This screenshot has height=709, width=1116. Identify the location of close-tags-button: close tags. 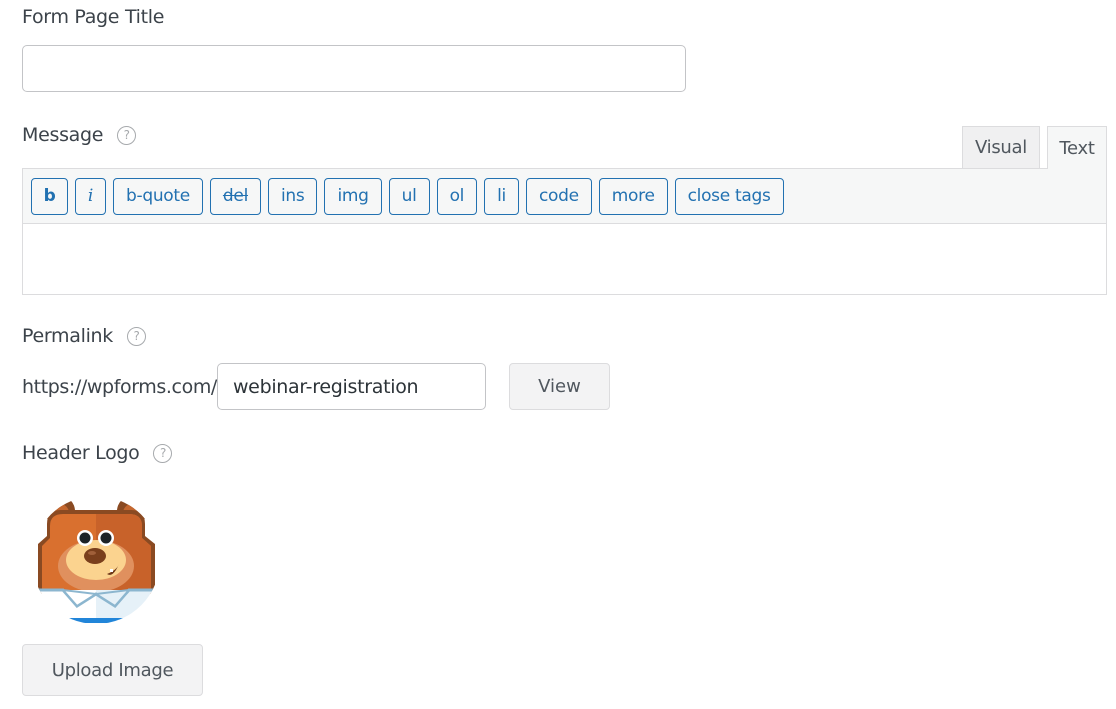
(729, 196).